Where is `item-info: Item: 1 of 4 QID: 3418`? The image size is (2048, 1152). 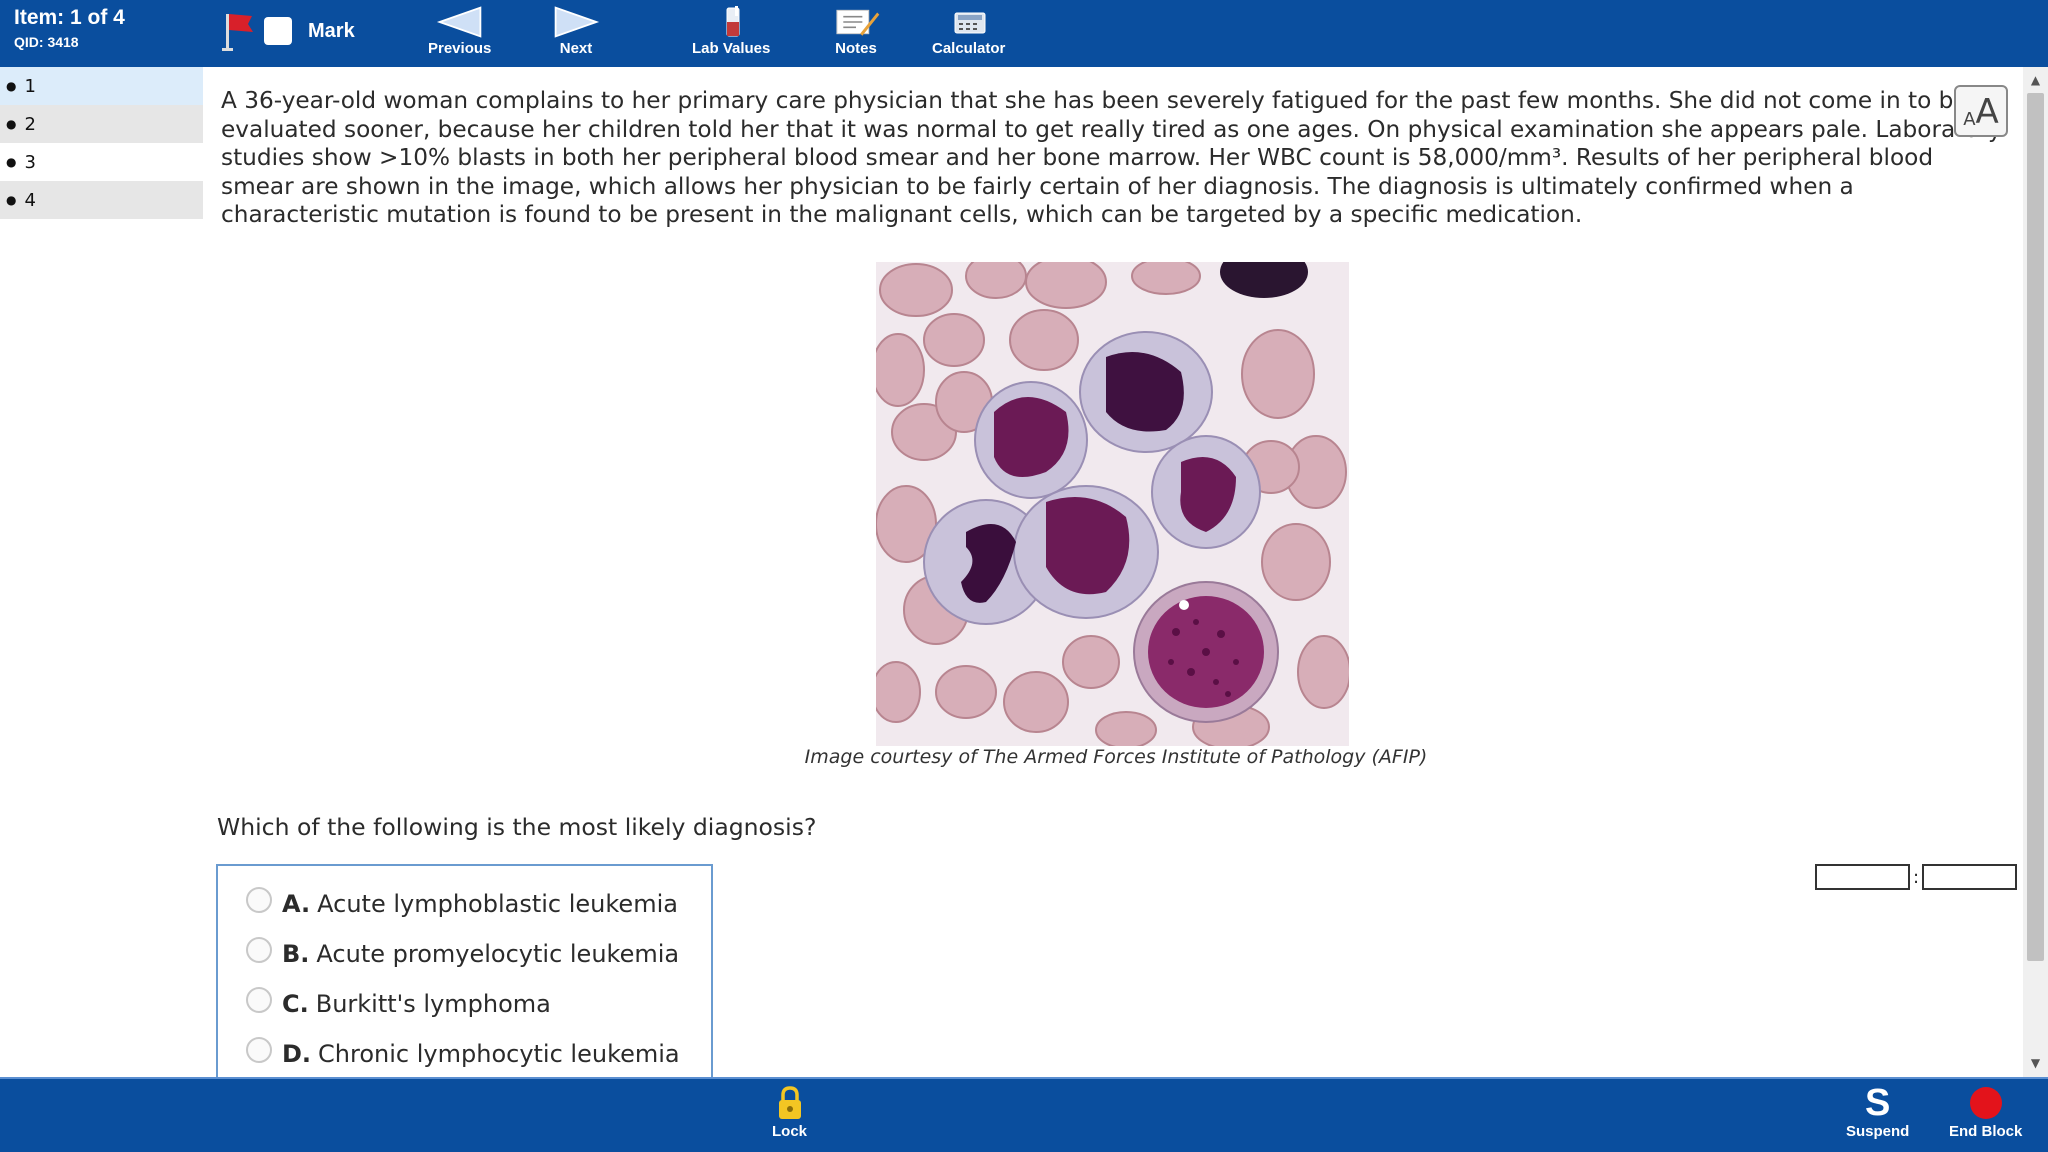
item-info: Item: 1 of 4 QID: 3418 is located at coordinates (69, 29).